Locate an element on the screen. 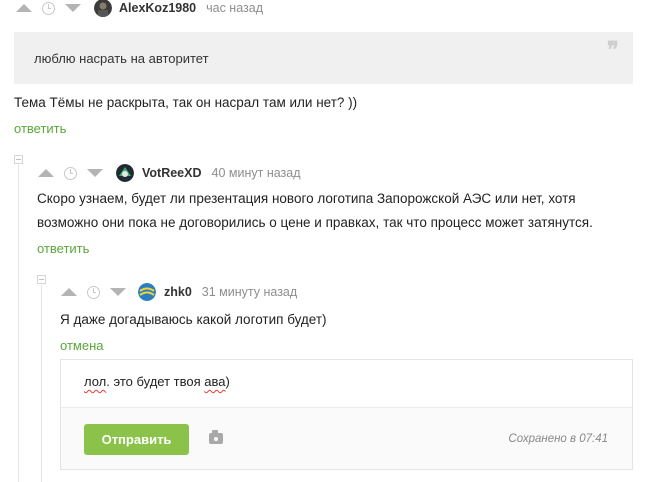 This screenshot has height=482, width=650. quote-text: люблю насрать на авторитет is located at coordinates (121, 58).